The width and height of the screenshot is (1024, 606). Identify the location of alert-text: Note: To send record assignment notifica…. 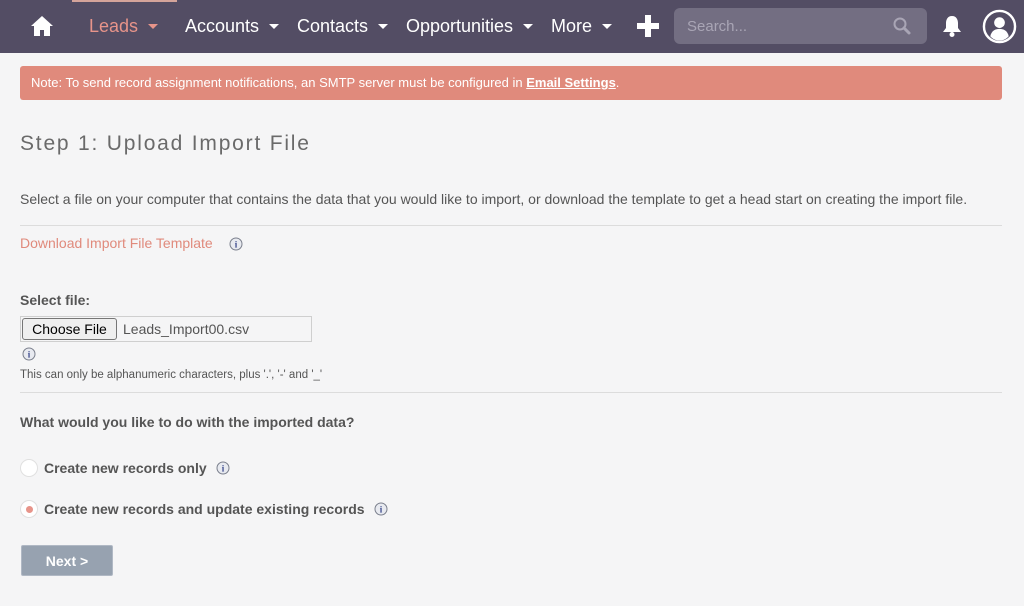
(279, 82).